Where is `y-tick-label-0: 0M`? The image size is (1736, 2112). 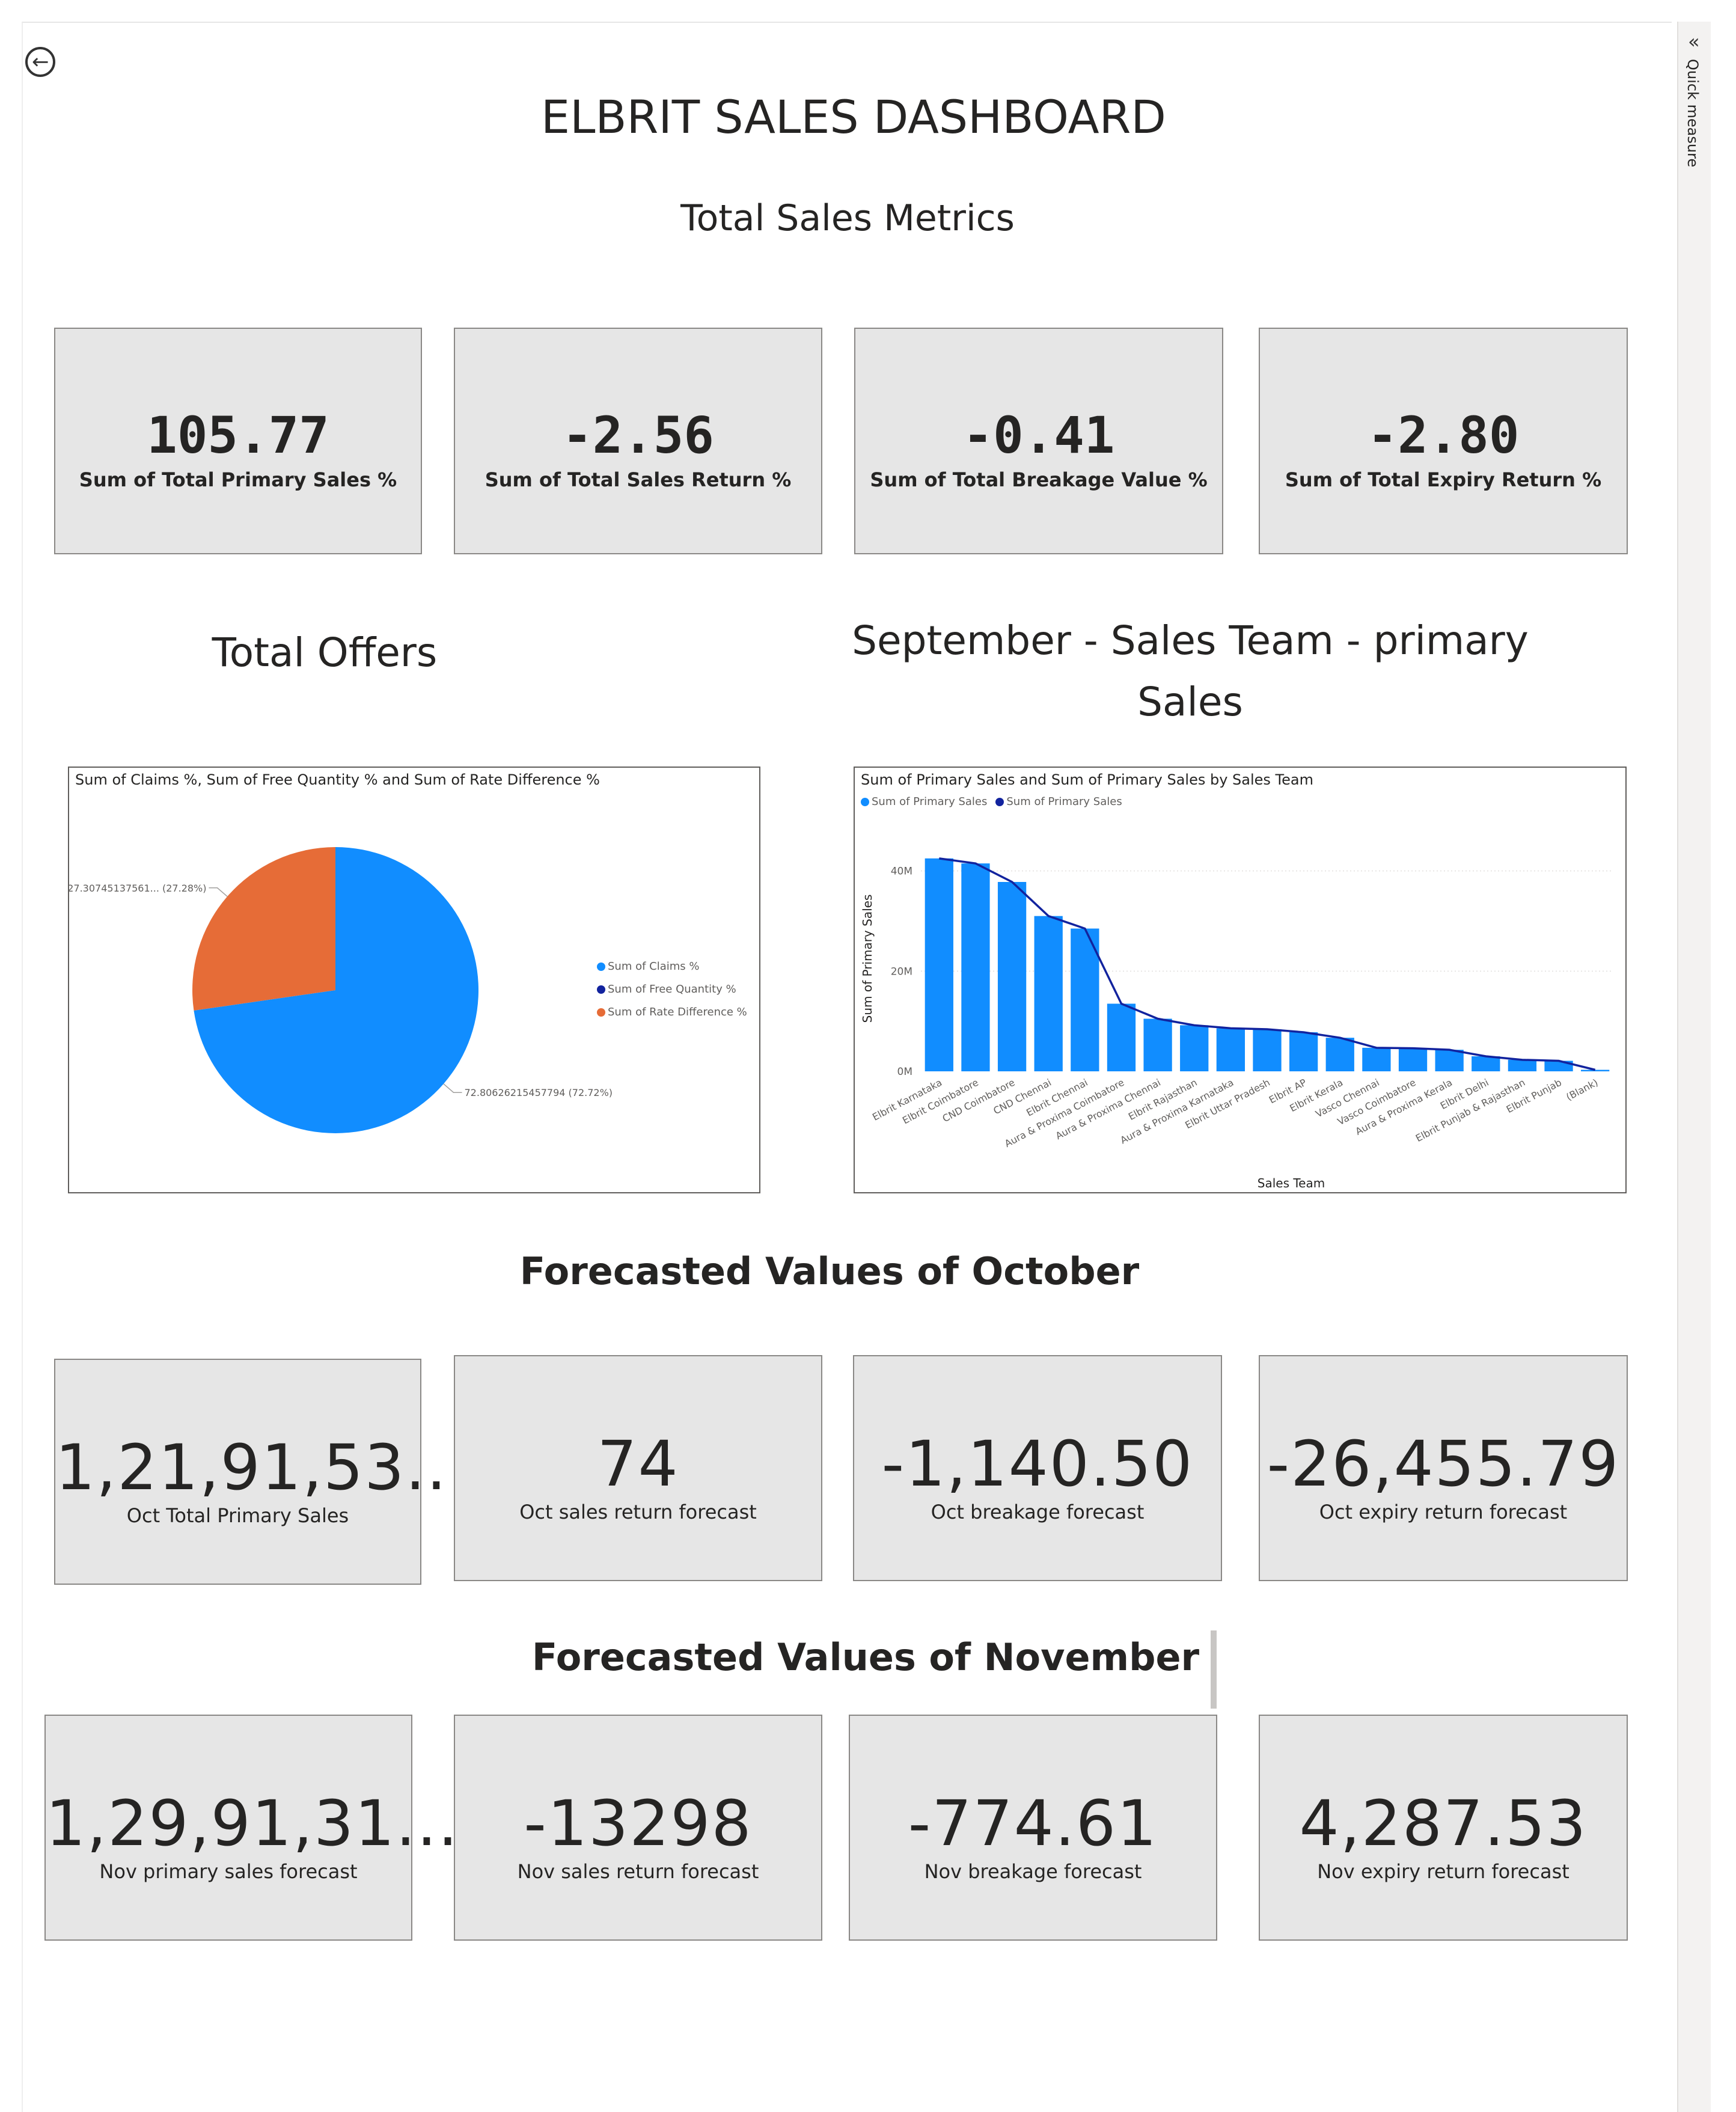
y-tick-label-0: 0M is located at coordinates (904, 1072).